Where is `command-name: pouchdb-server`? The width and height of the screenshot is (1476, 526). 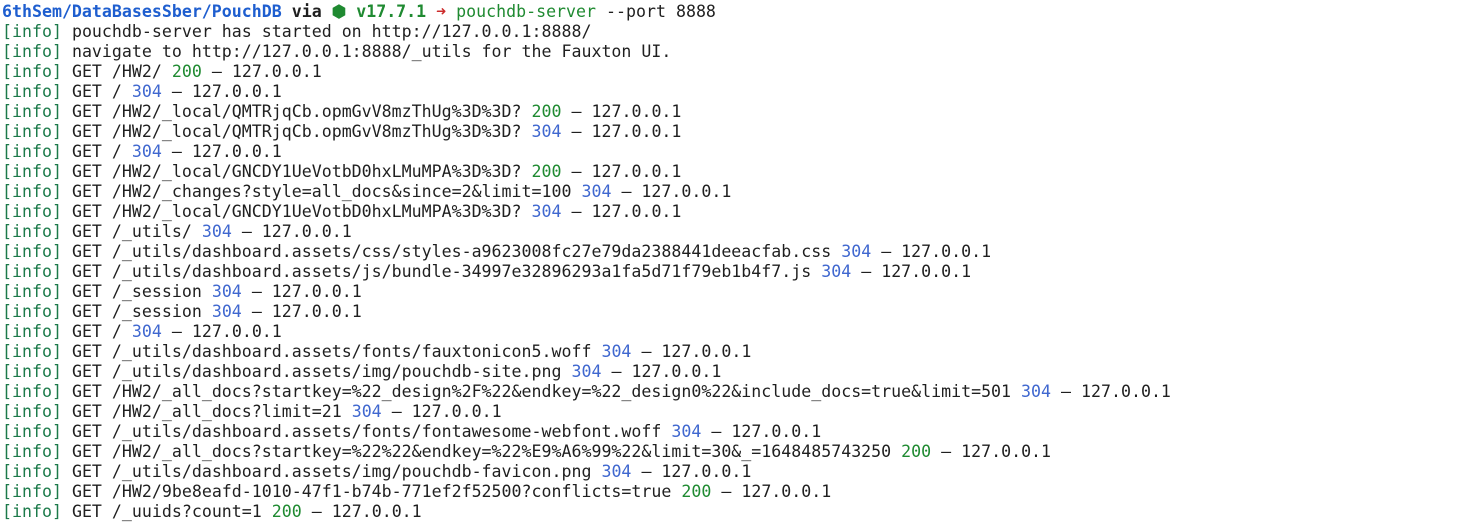
command-name: pouchdb-server is located at coordinates (526, 11).